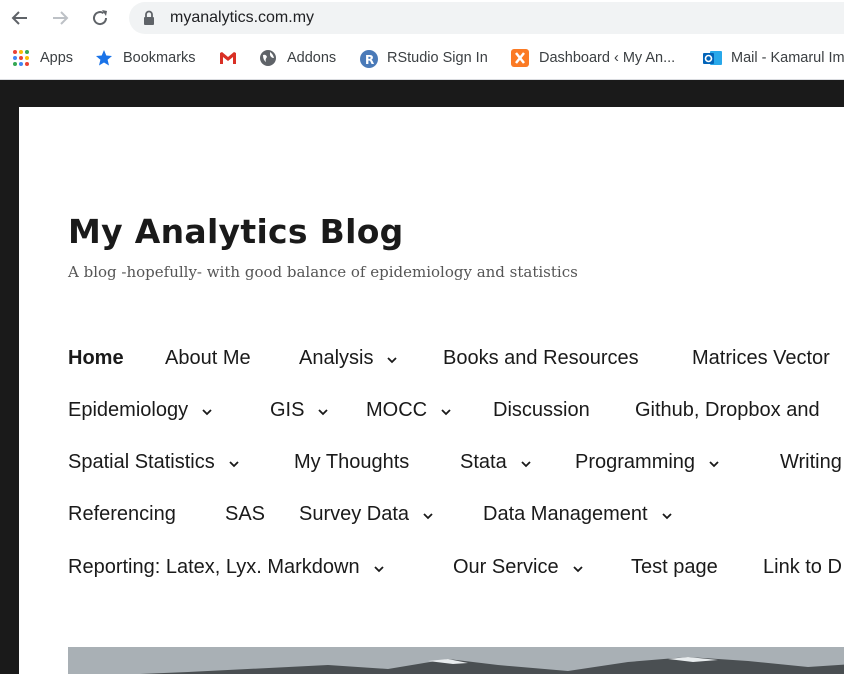 Image resolution: width=844 pixels, height=674 pixels. What do you see at coordinates (422, 79) in the screenshot?
I see `chrome-divider` at bounding box center [422, 79].